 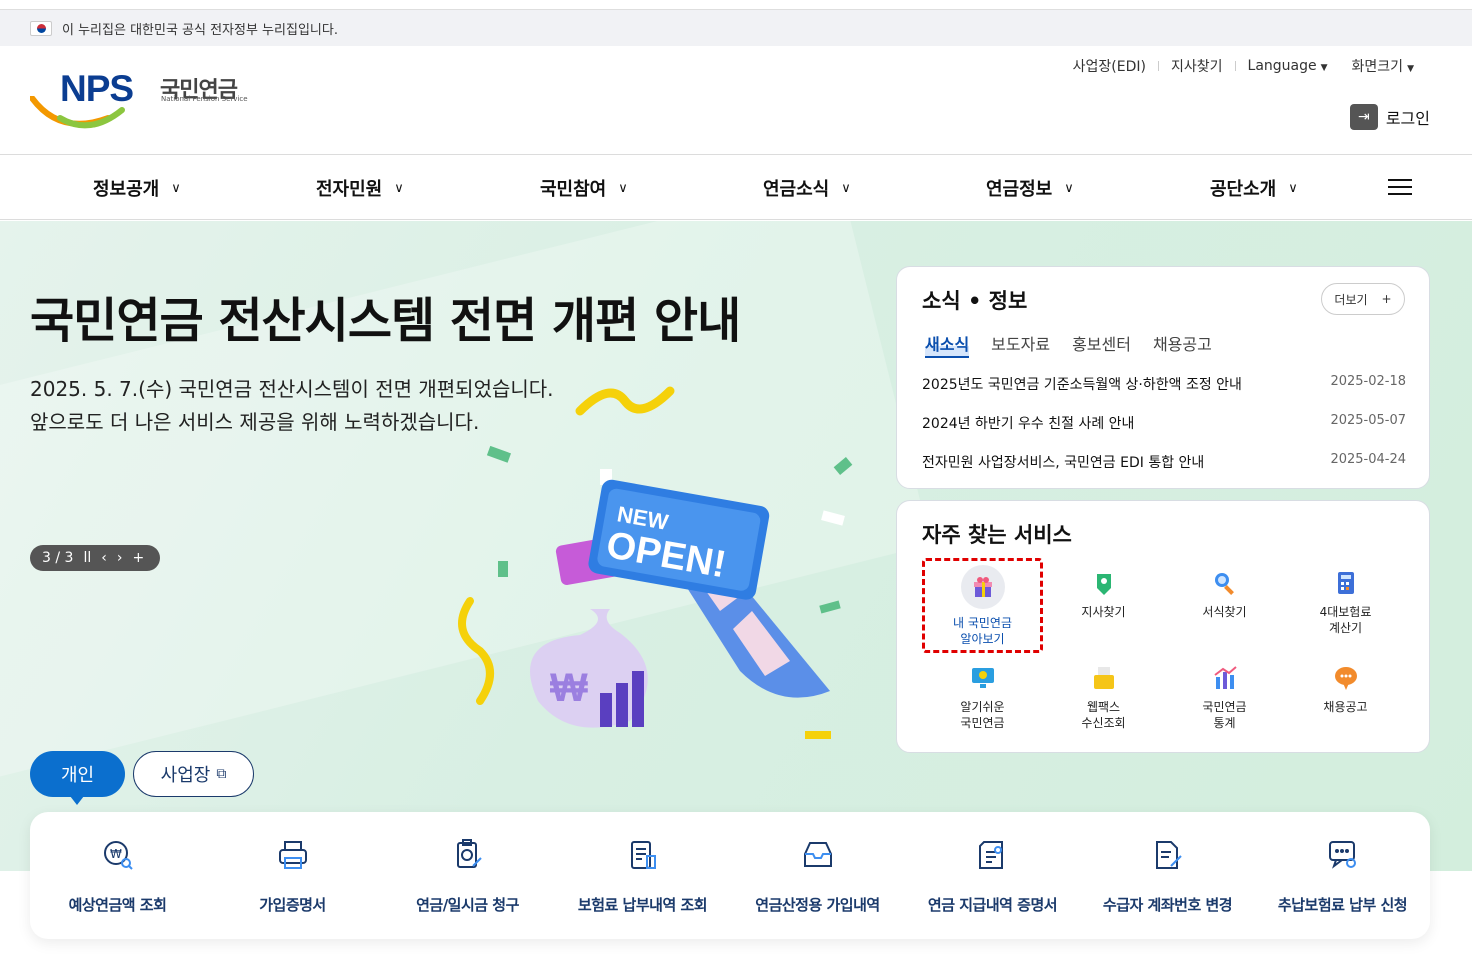 What do you see at coordinates (1254, 188) in the screenshot?
I see `gnb-about: 공단소개 ∨` at bounding box center [1254, 188].